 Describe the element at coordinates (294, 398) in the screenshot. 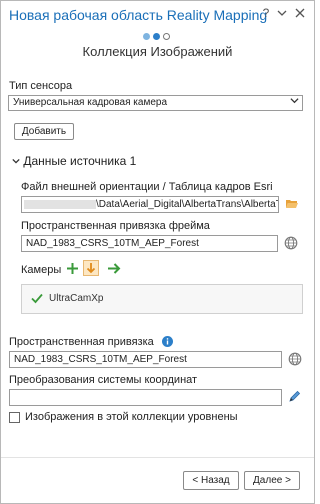

I see `pencil-icon` at that location.